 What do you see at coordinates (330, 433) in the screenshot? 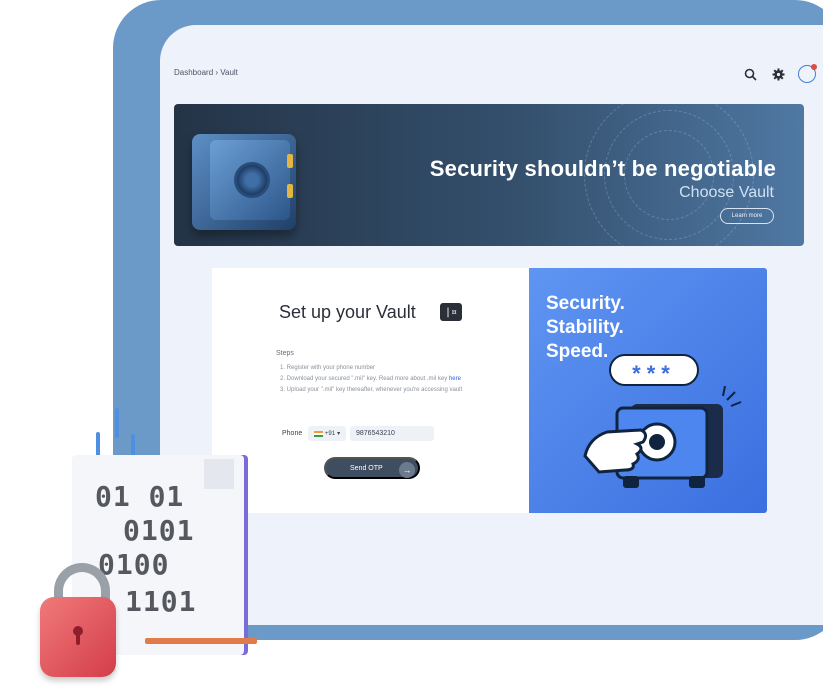
I see `country-code: +91` at bounding box center [330, 433].